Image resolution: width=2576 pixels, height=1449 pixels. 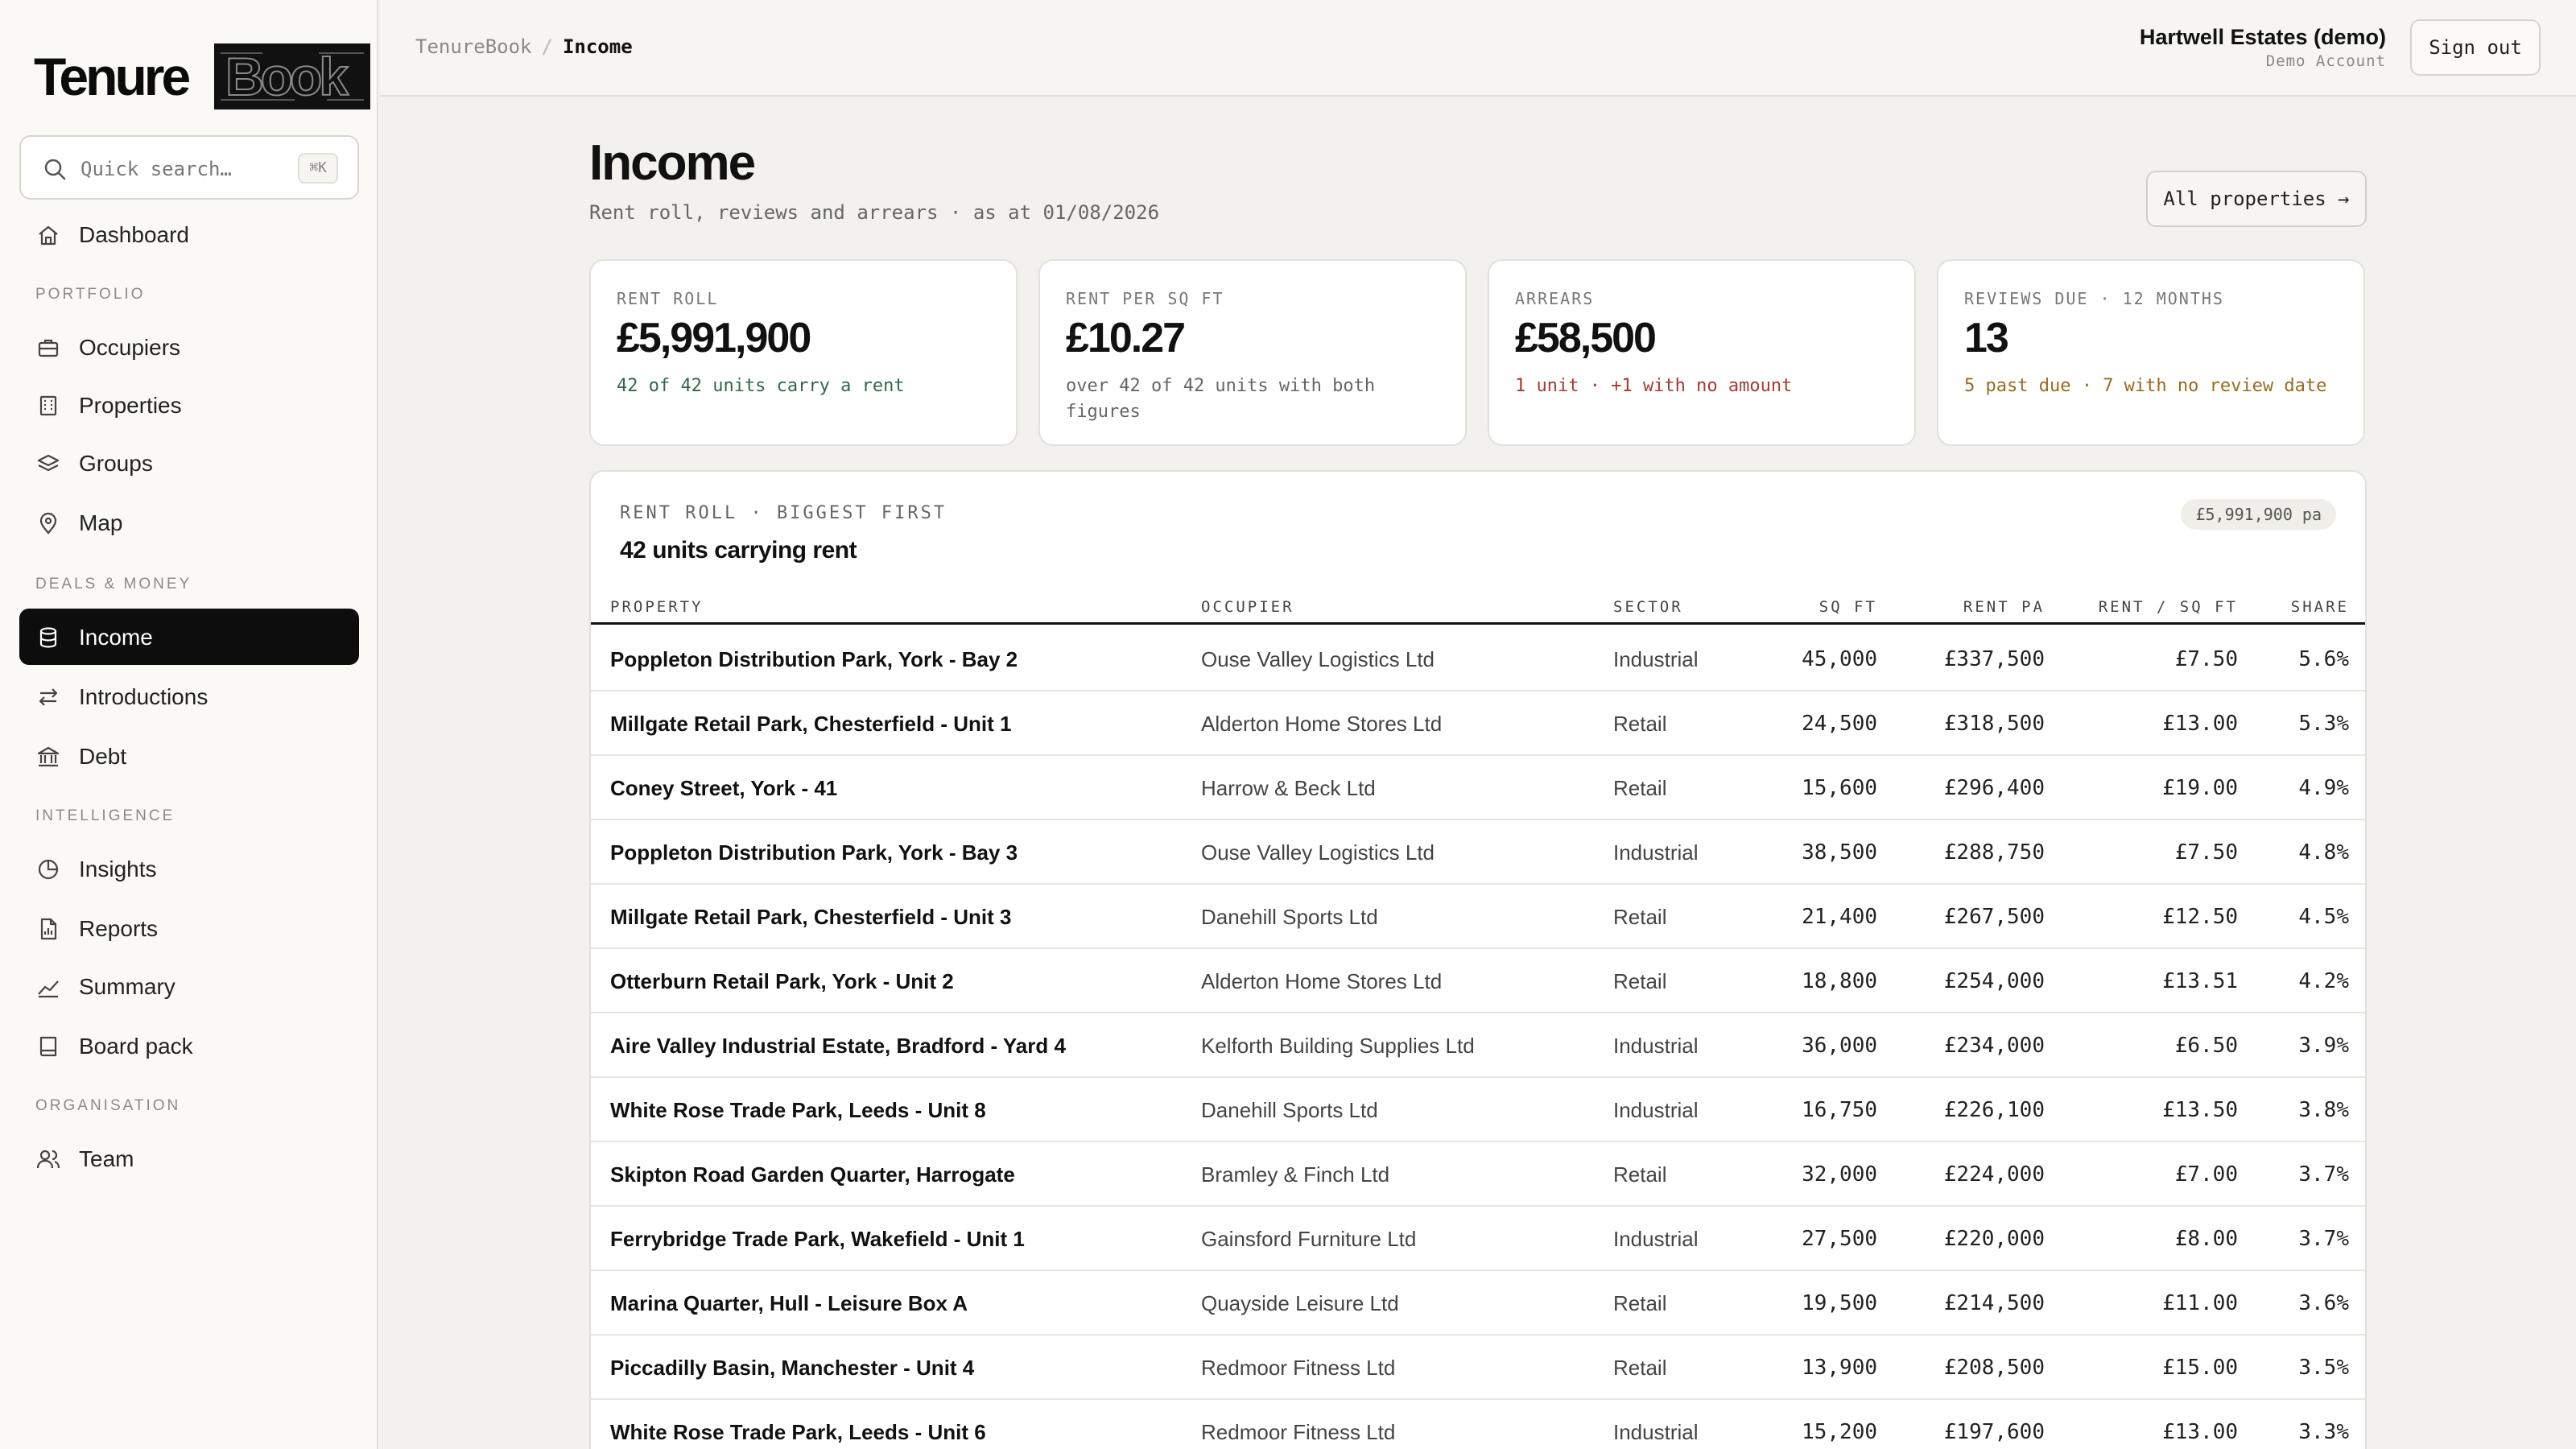 What do you see at coordinates (2200, 1432) in the screenshot?
I see `cell-rent-per-sqft: £13.00` at bounding box center [2200, 1432].